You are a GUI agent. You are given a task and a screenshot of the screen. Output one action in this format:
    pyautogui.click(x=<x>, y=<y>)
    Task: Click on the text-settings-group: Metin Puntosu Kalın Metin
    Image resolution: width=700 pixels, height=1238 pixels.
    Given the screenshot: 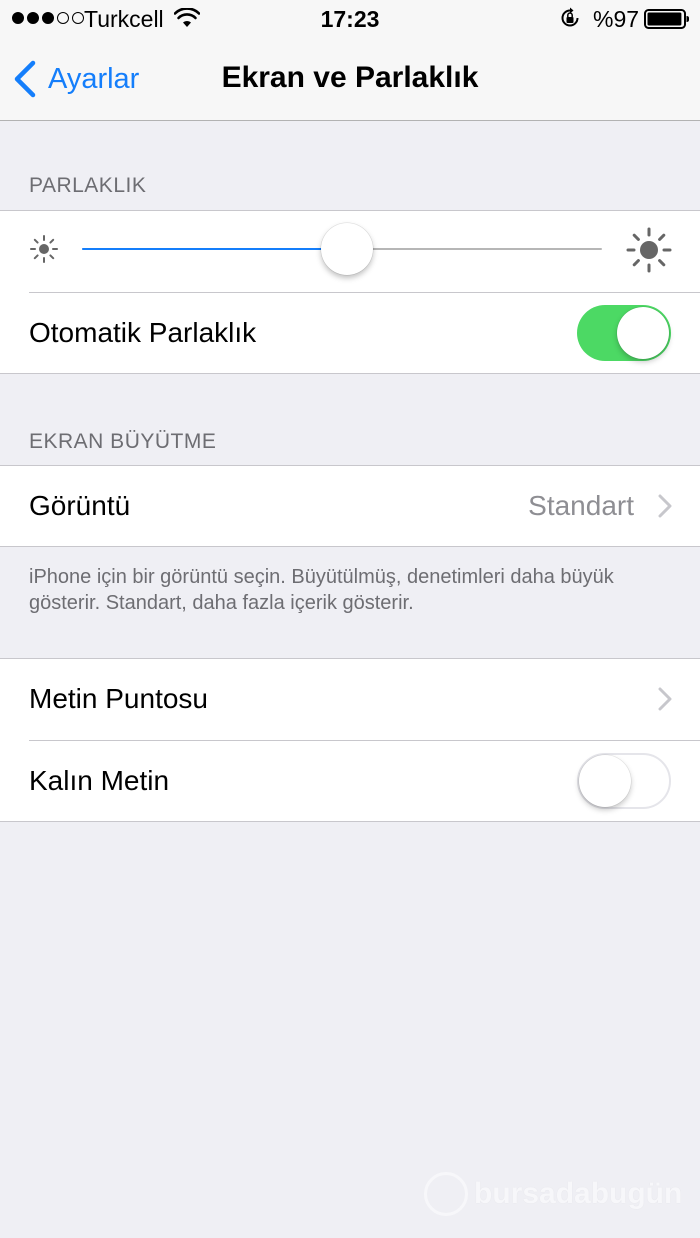 What is the action you would take?
    pyautogui.click(x=350, y=740)
    